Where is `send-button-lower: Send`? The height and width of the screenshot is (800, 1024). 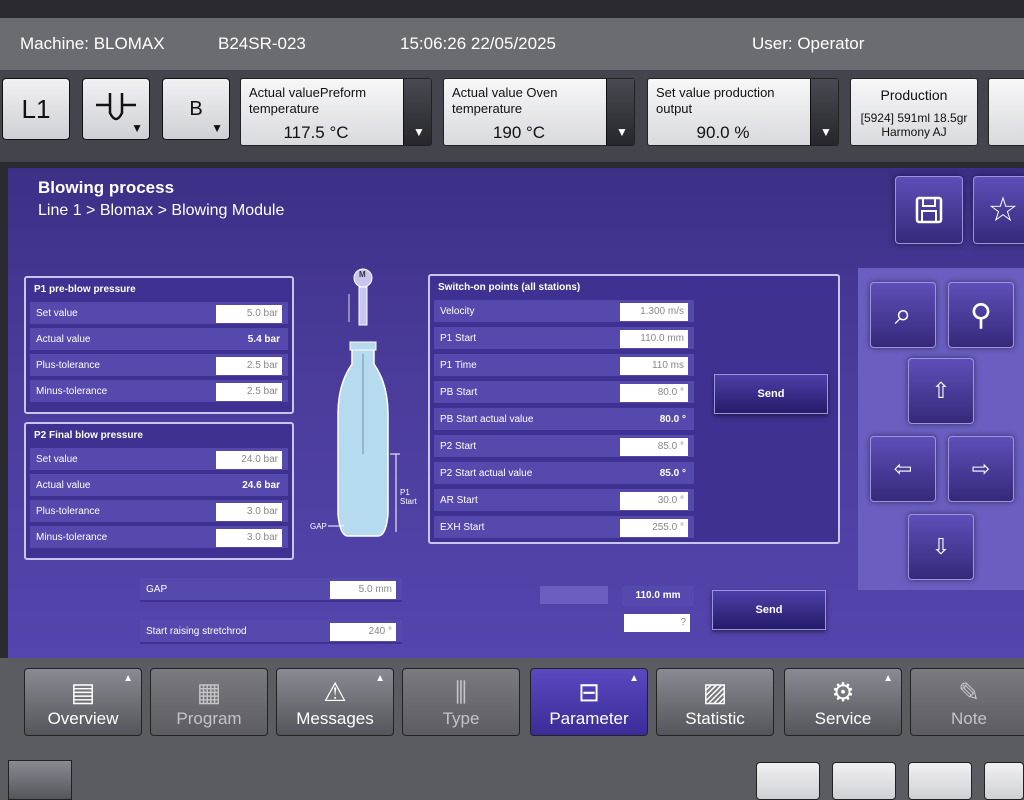 send-button-lower: Send is located at coordinates (769, 610).